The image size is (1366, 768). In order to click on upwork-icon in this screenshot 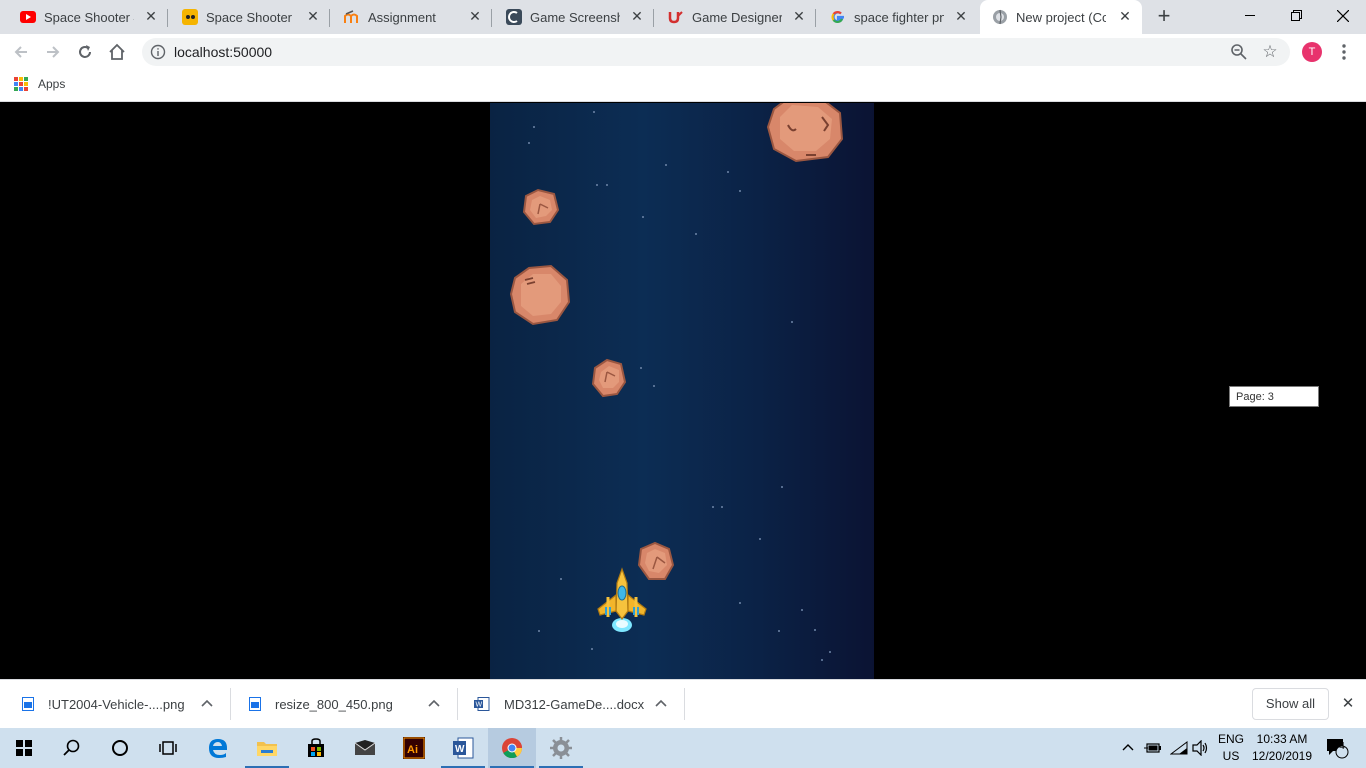, I will do `click(676, 17)`.